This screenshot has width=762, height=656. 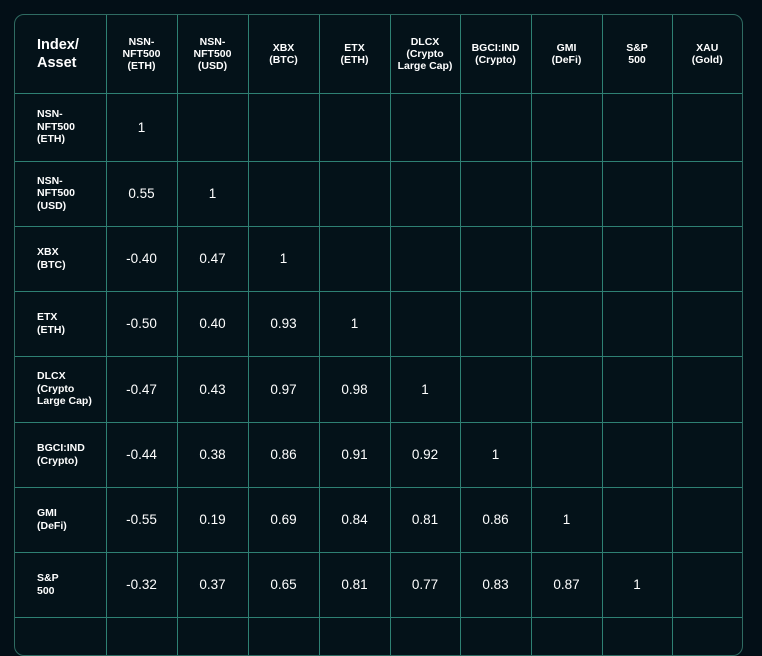 What do you see at coordinates (61, 455) in the screenshot?
I see `row-header: BGCI:IND (Crypto)` at bounding box center [61, 455].